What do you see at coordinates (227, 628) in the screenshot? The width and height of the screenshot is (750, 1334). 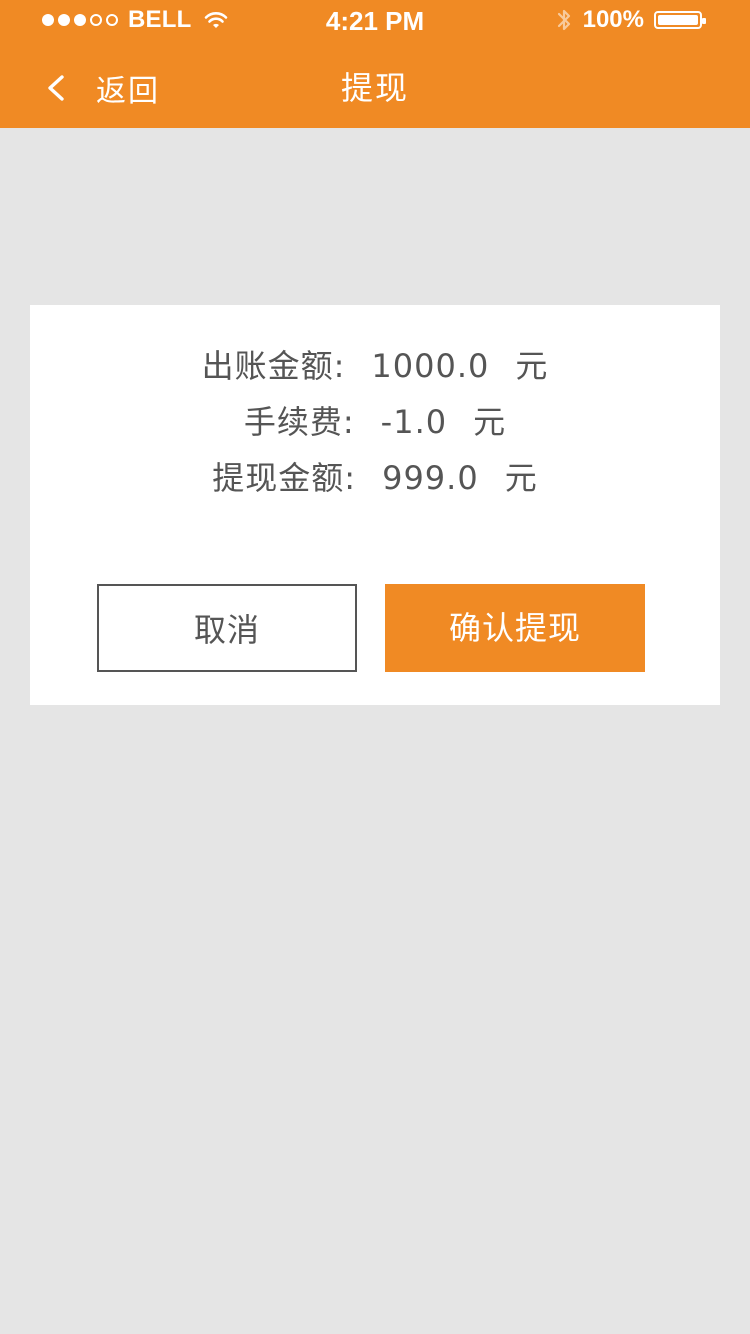 I see `cancel-button: 取消` at bounding box center [227, 628].